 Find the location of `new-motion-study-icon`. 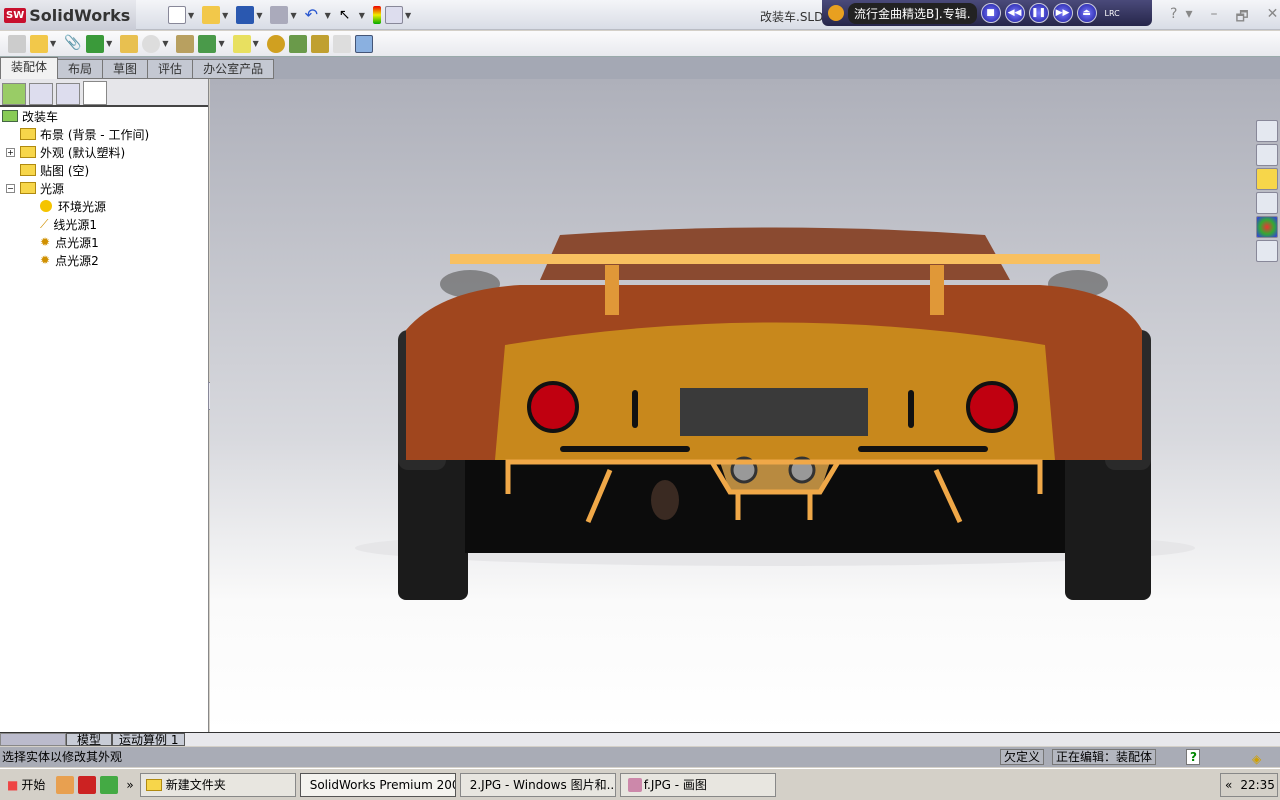

new-motion-study-icon is located at coordinates (275, 43).